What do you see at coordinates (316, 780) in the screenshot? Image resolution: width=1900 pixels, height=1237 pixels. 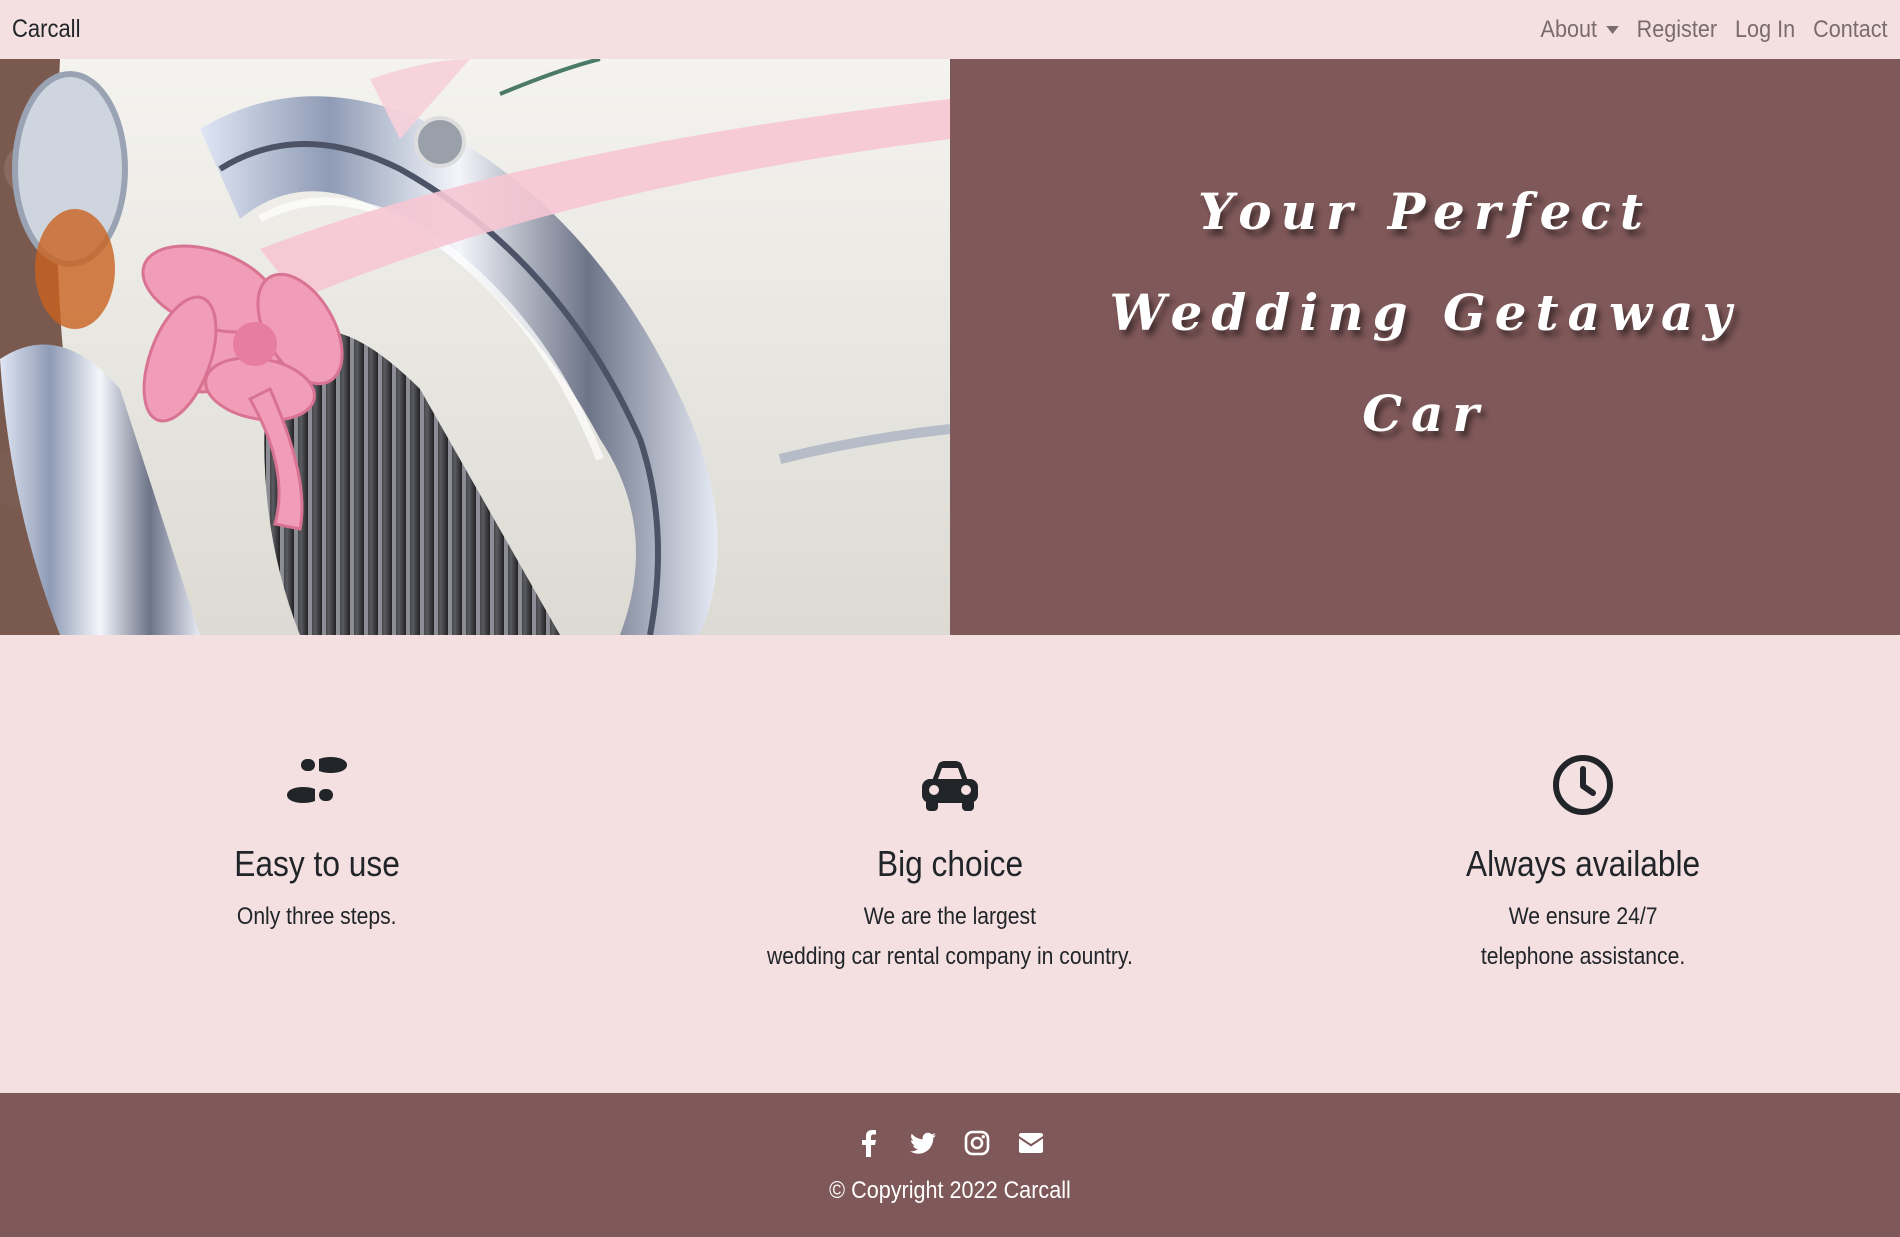 I see `shoe-prints-icon` at bounding box center [316, 780].